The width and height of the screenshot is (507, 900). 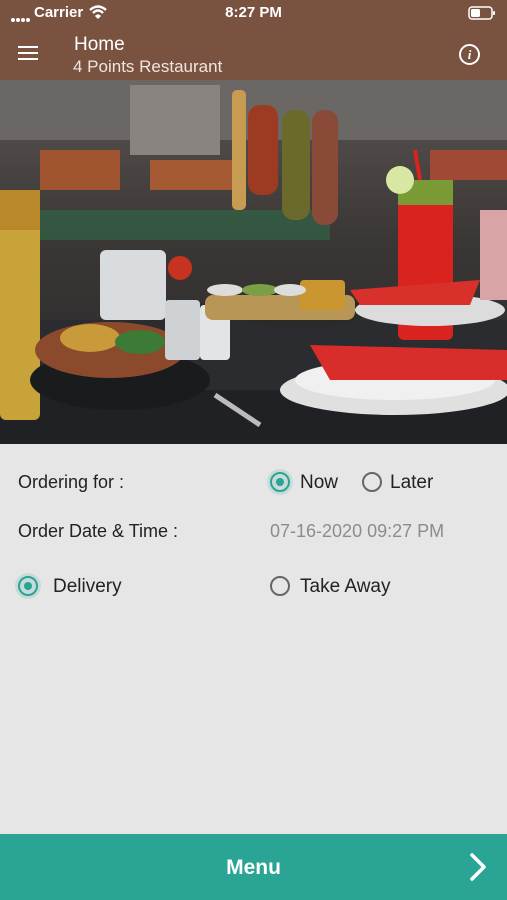 What do you see at coordinates (71, 482) in the screenshot?
I see `ordering-for-label: Ordering for :` at bounding box center [71, 482].